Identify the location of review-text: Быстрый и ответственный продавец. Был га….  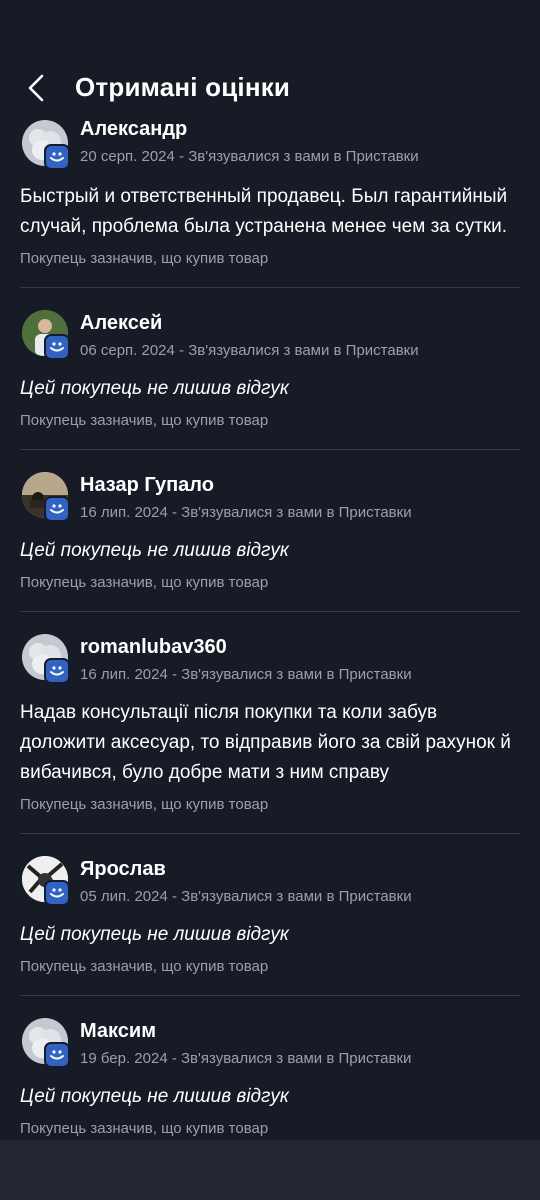
(264, 211).